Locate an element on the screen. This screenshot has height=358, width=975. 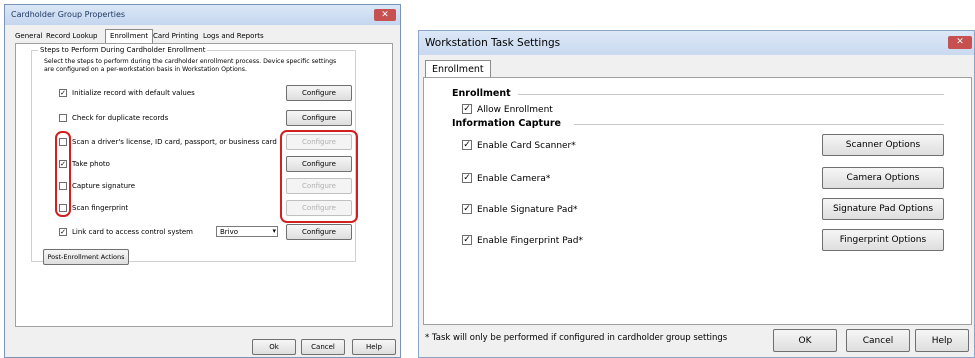
checkbox-highlight-box is located at coordinates (63, 174).